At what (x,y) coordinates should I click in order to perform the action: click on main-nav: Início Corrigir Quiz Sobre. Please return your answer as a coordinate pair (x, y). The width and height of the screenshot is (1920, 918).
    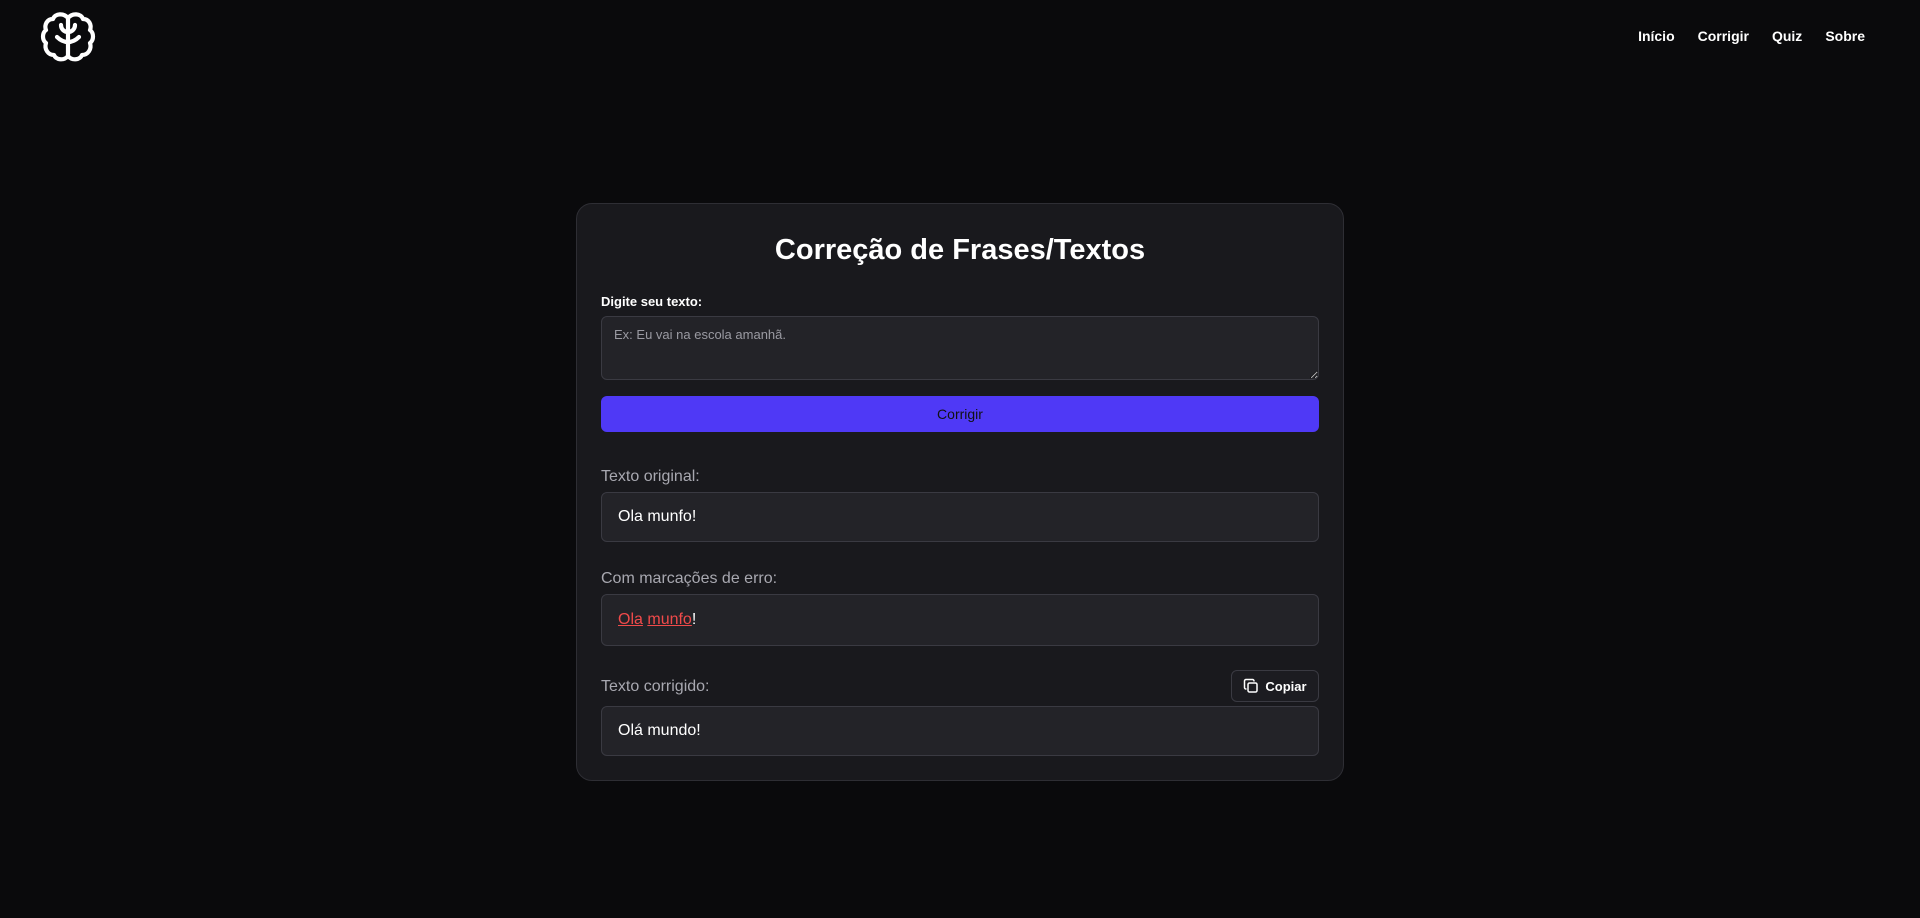
    Looking at the image, I should click on (1751, 36).